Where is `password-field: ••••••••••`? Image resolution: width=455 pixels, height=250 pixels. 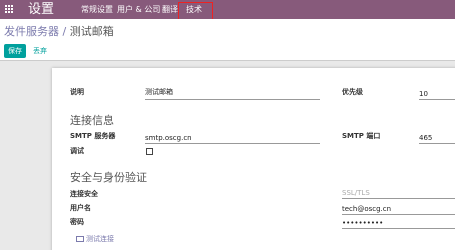 password-field: •••••••••• is located at coordinates (362, 223).